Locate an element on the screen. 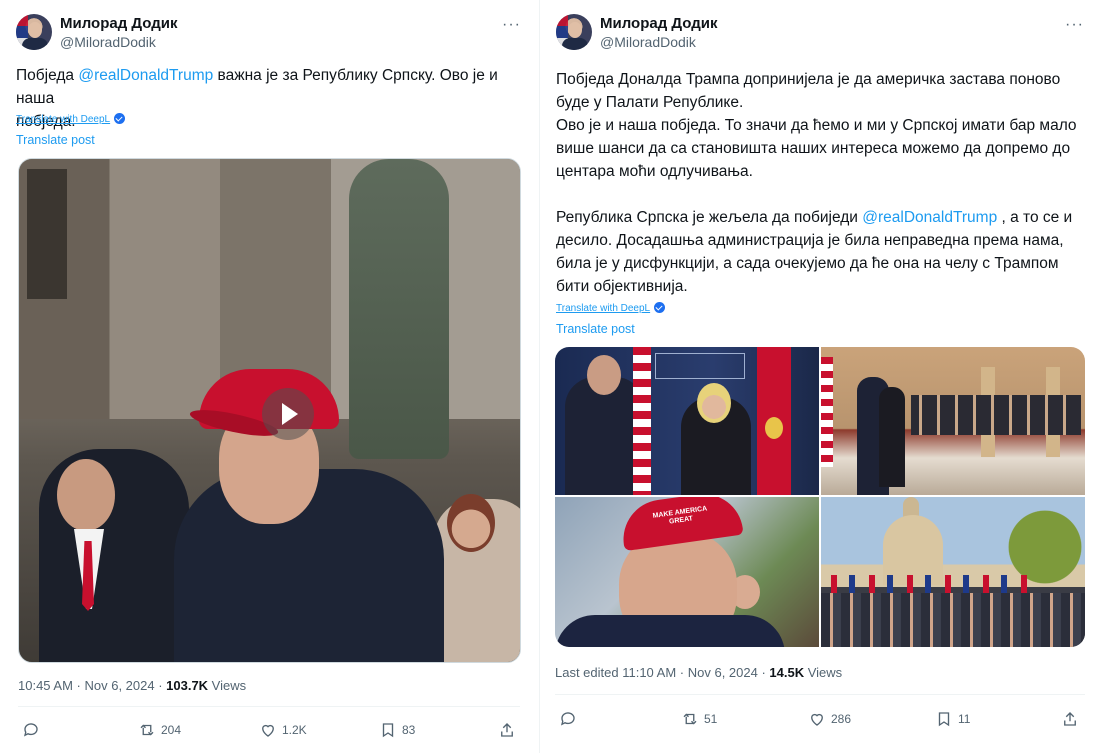  repost-button: 51 is located at coordinates (699, 719).